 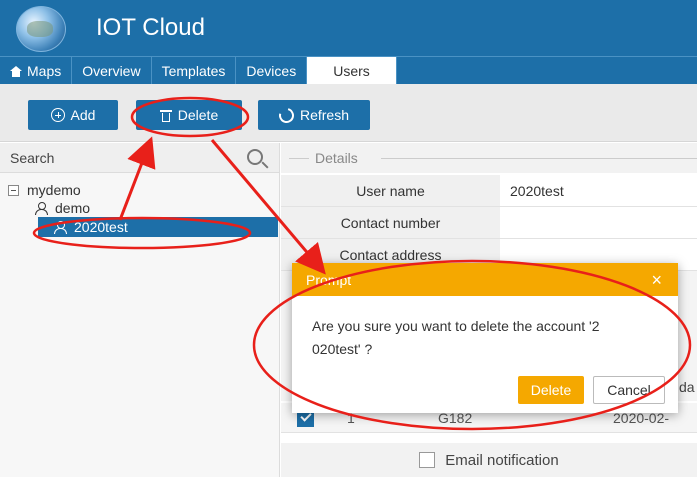 I want to click on home-icon, so click(x=16, y=71).